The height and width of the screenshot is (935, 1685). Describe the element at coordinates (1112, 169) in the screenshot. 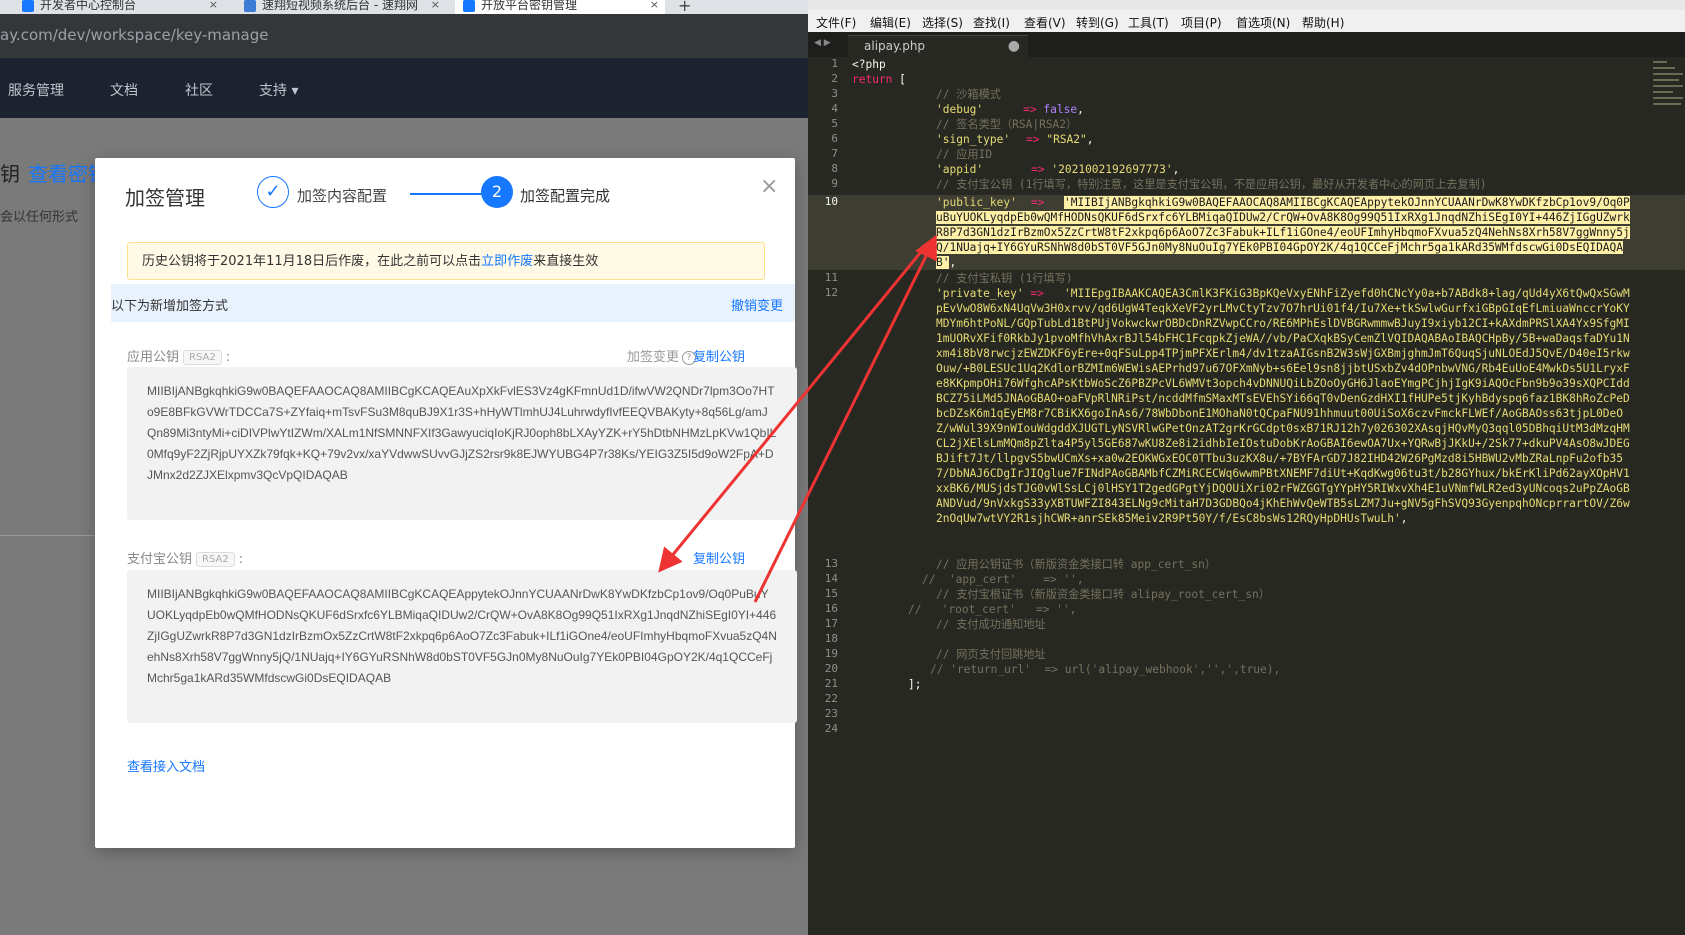

I see `code-token: '2021002192697773'` at that location.